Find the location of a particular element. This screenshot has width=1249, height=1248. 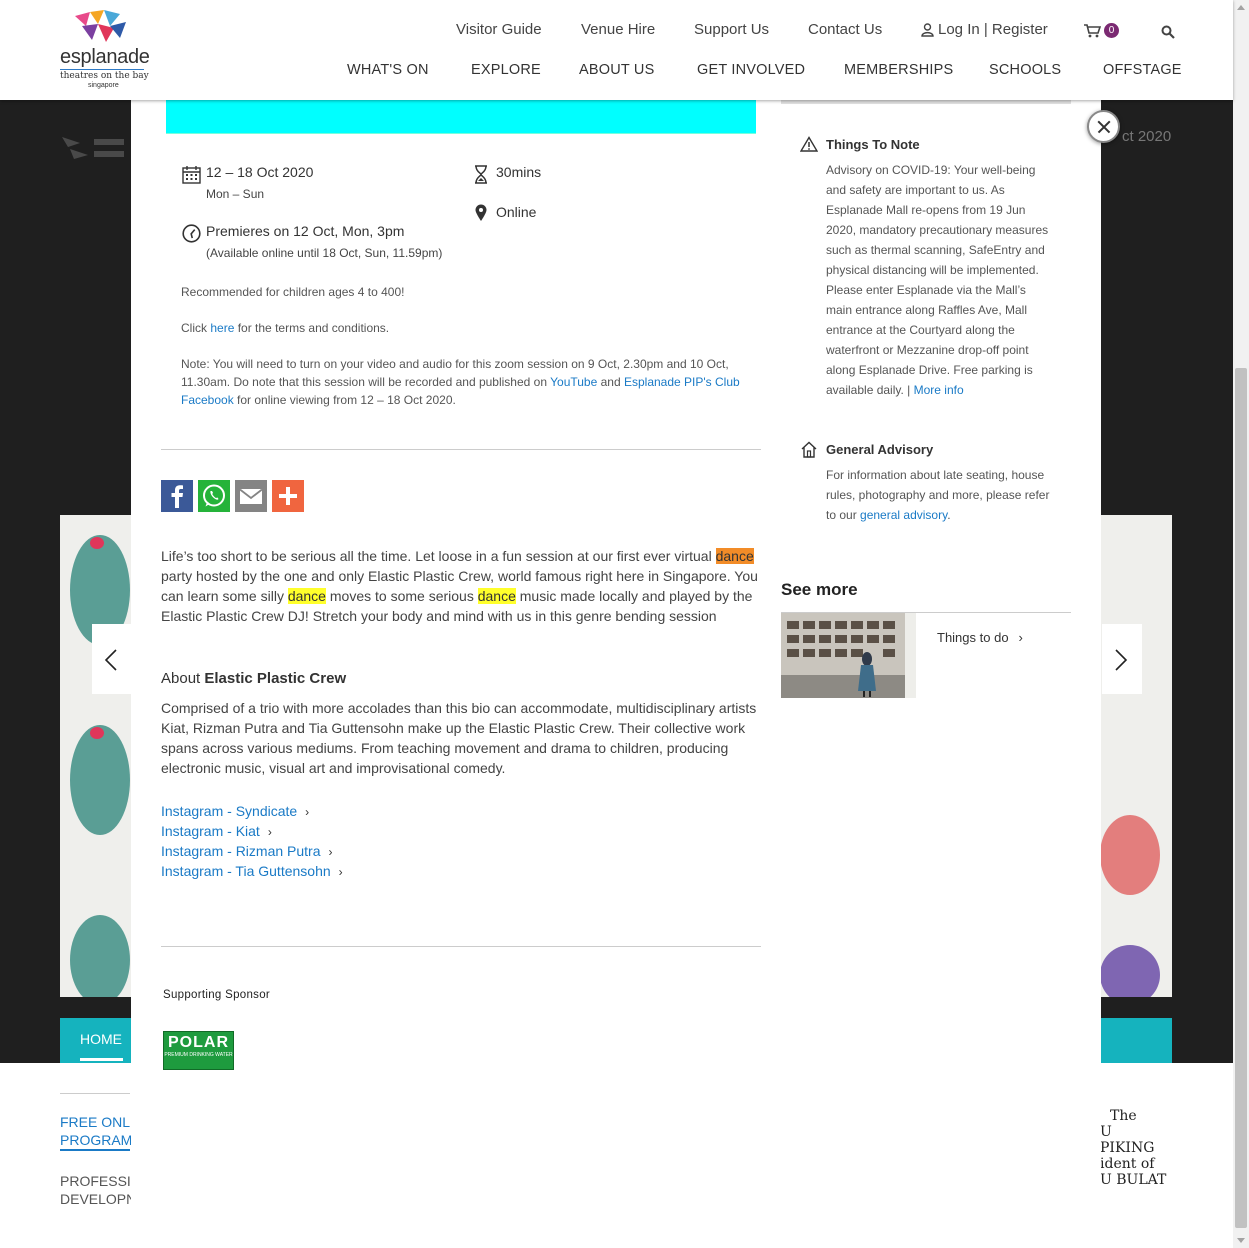

esplanade-logo: esplanade theatres on the bay singapore is located at coordinates (104, 50).